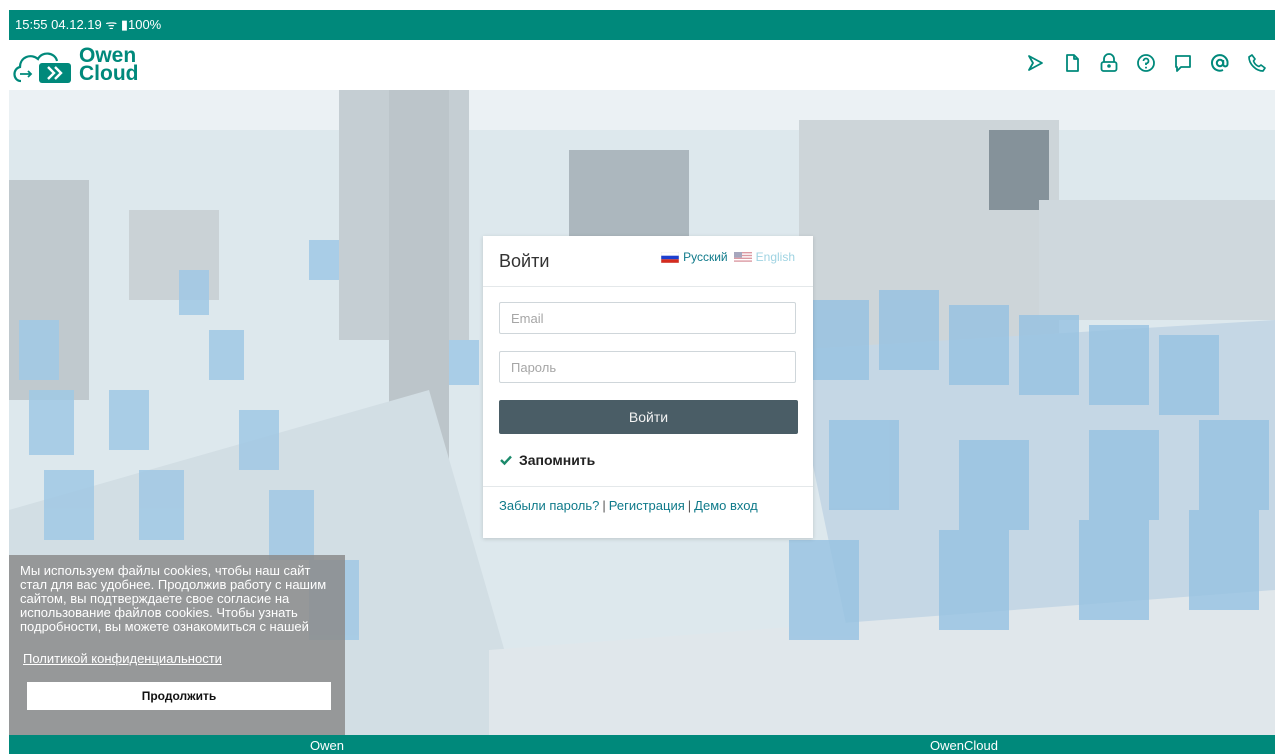 Image resolution: width=1275 pixels, height=754 pixels. What do you see at coordinates (647, 318) in the screenshot?
I see `email-field` at bounding box center [647, 318].